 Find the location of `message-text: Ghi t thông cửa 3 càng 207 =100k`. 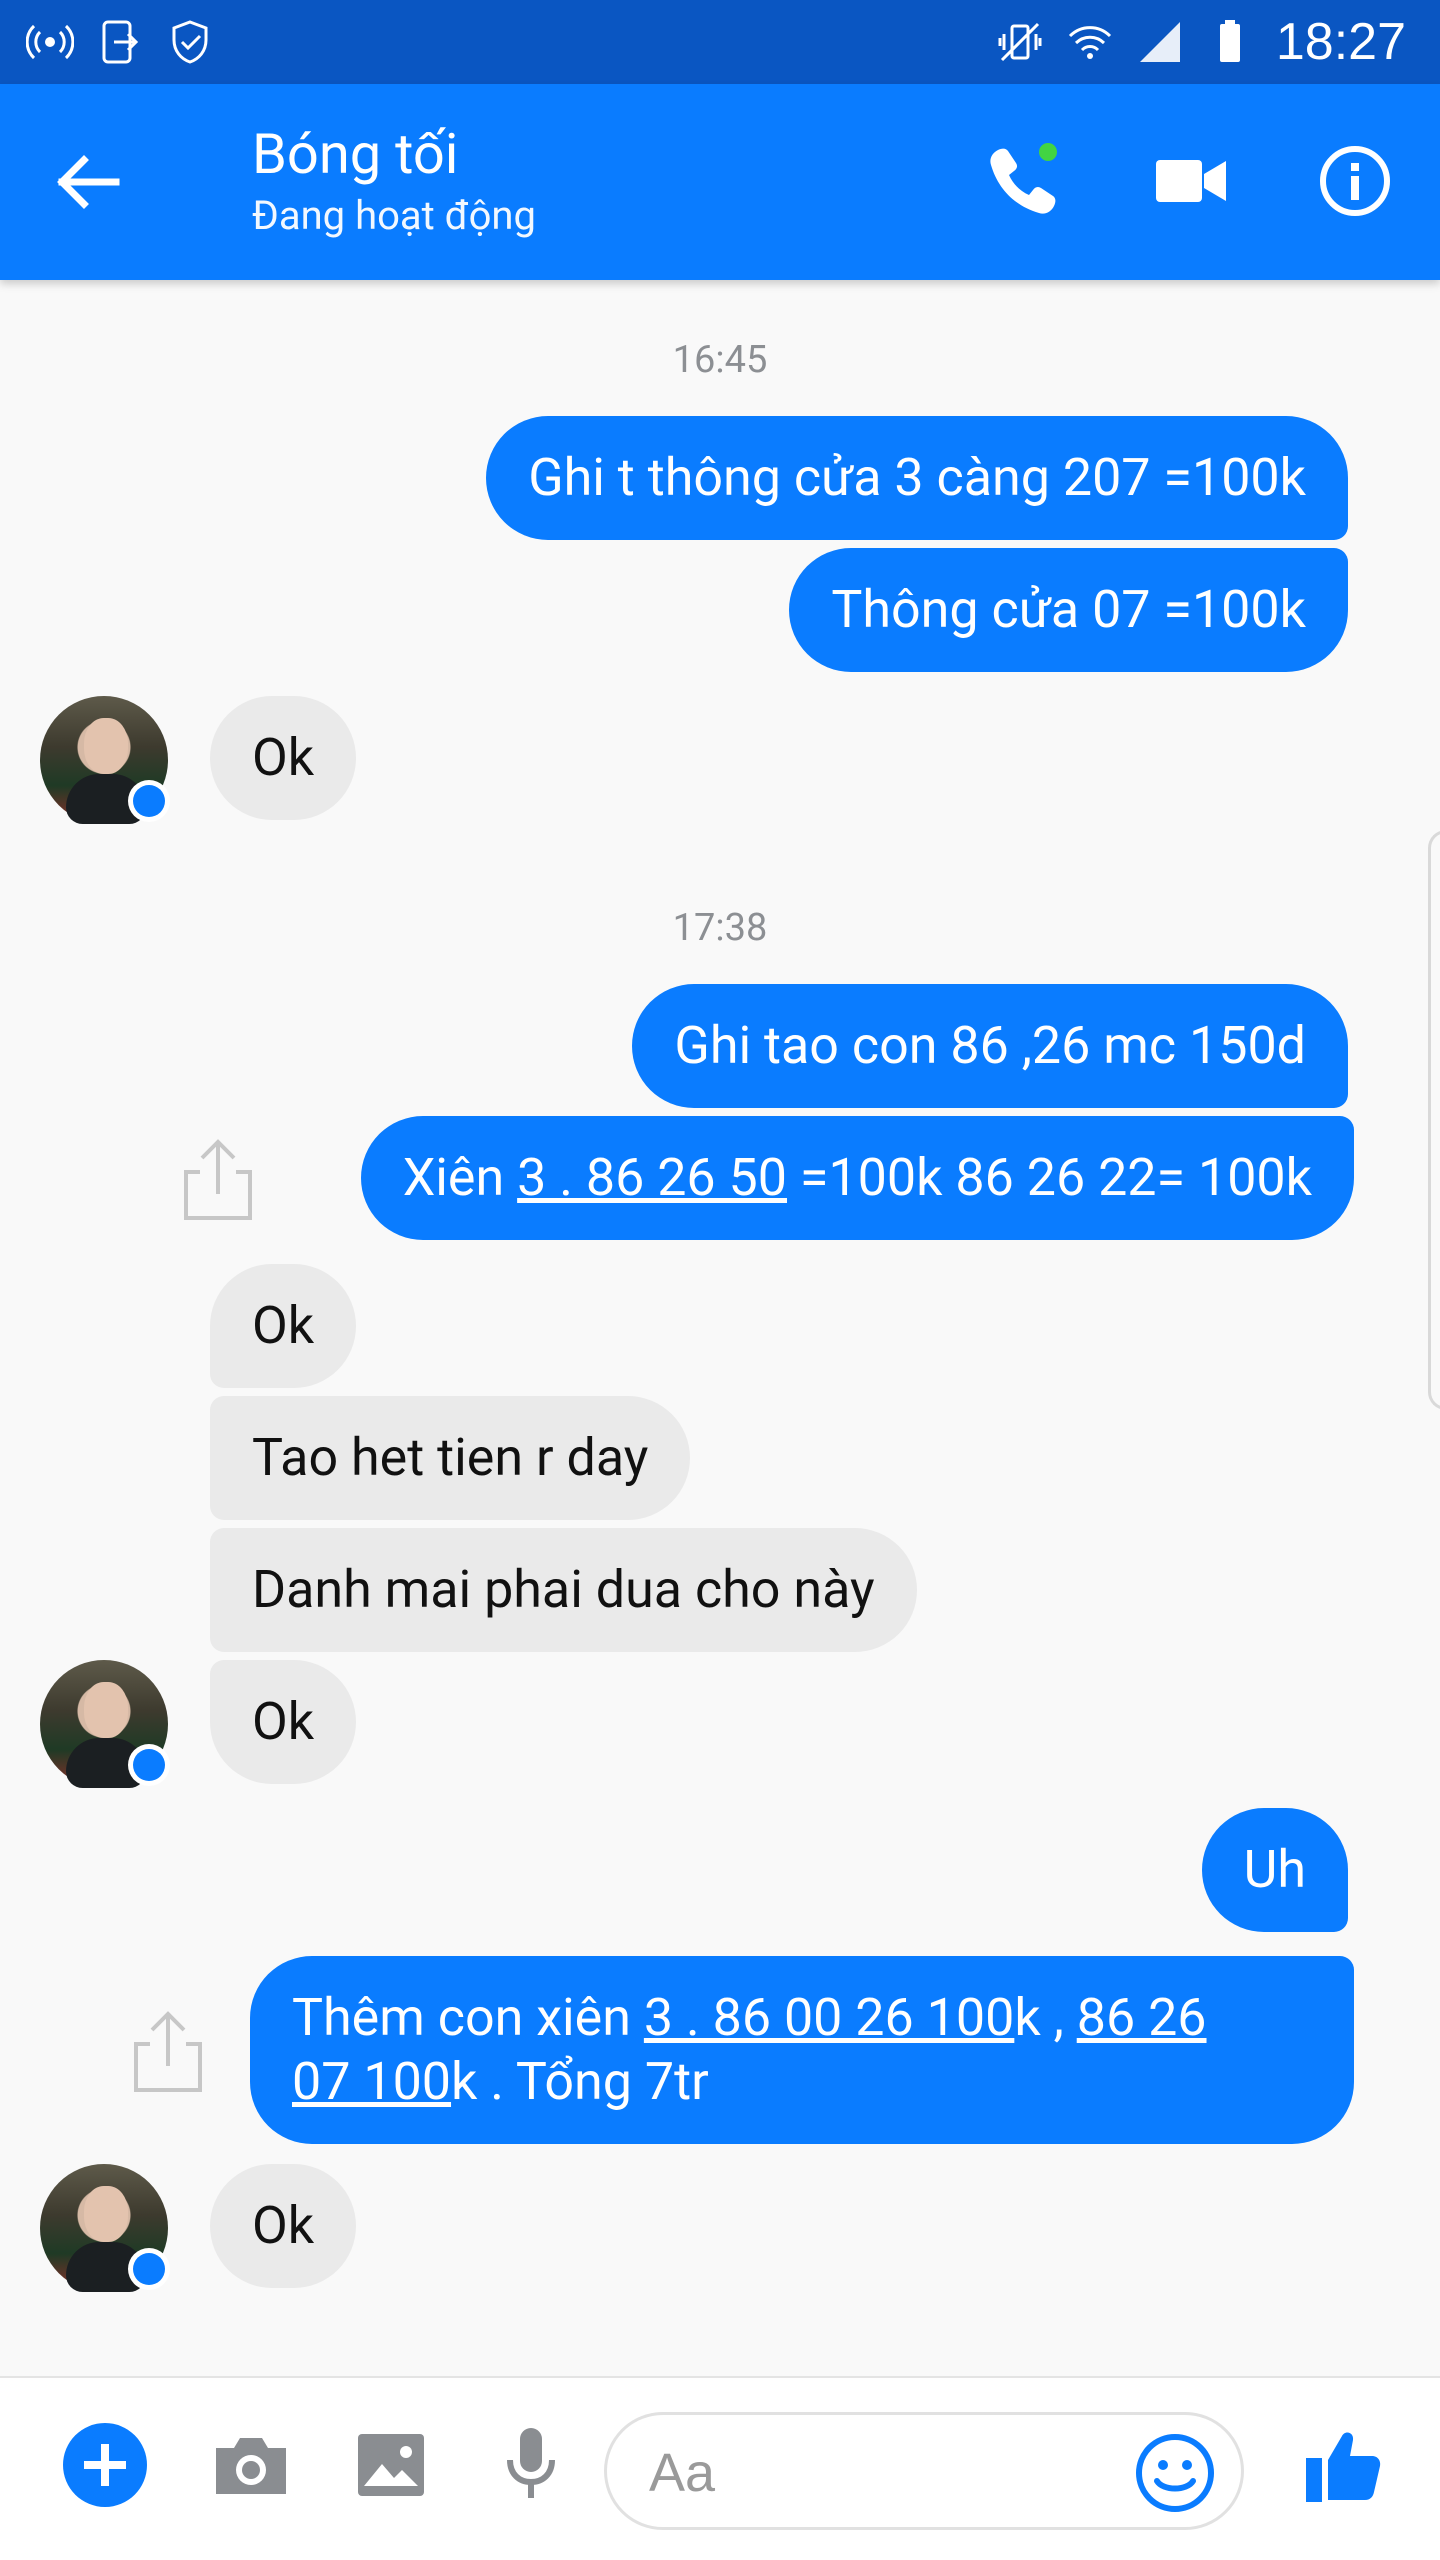

message-text: Ghi t thông cửa 3 càng 207 =100k is located at coordinates (917, 477).